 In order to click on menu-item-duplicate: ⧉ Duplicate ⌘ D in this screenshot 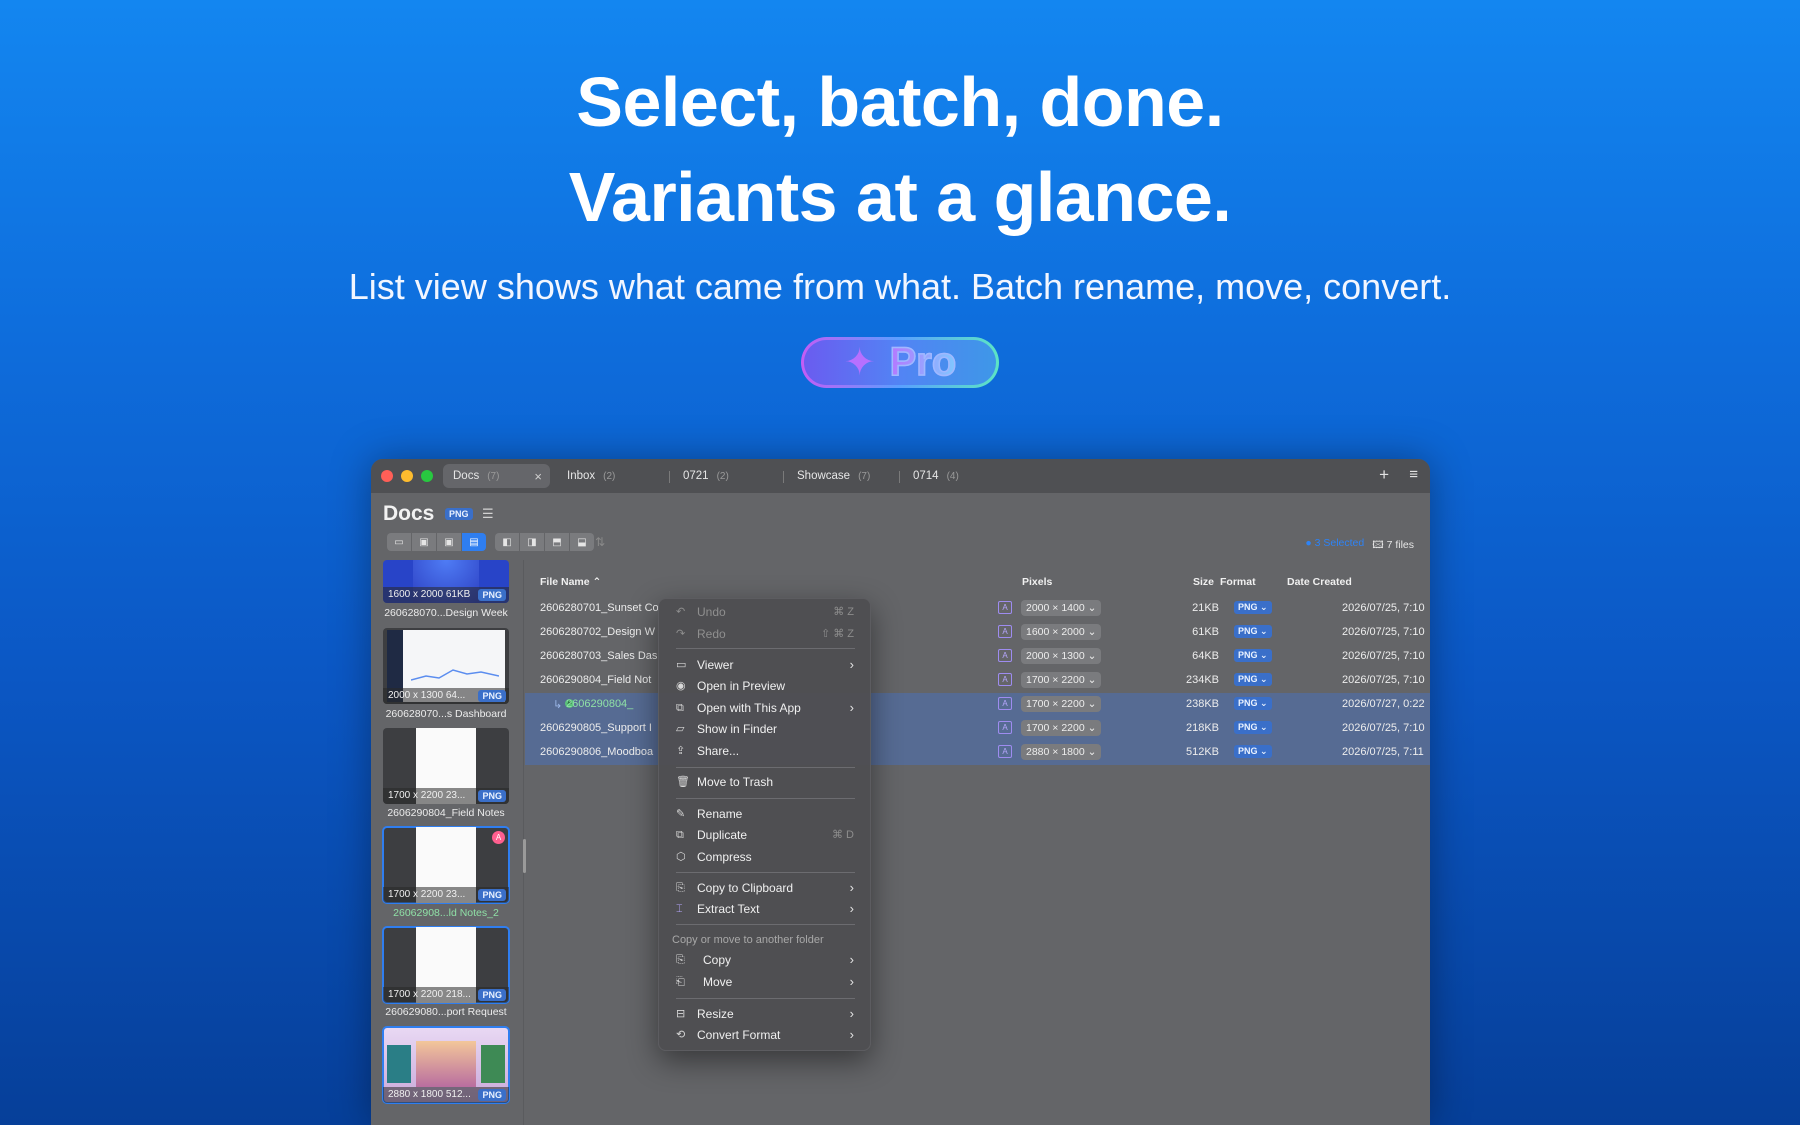, I will do `click(765, 835)`.